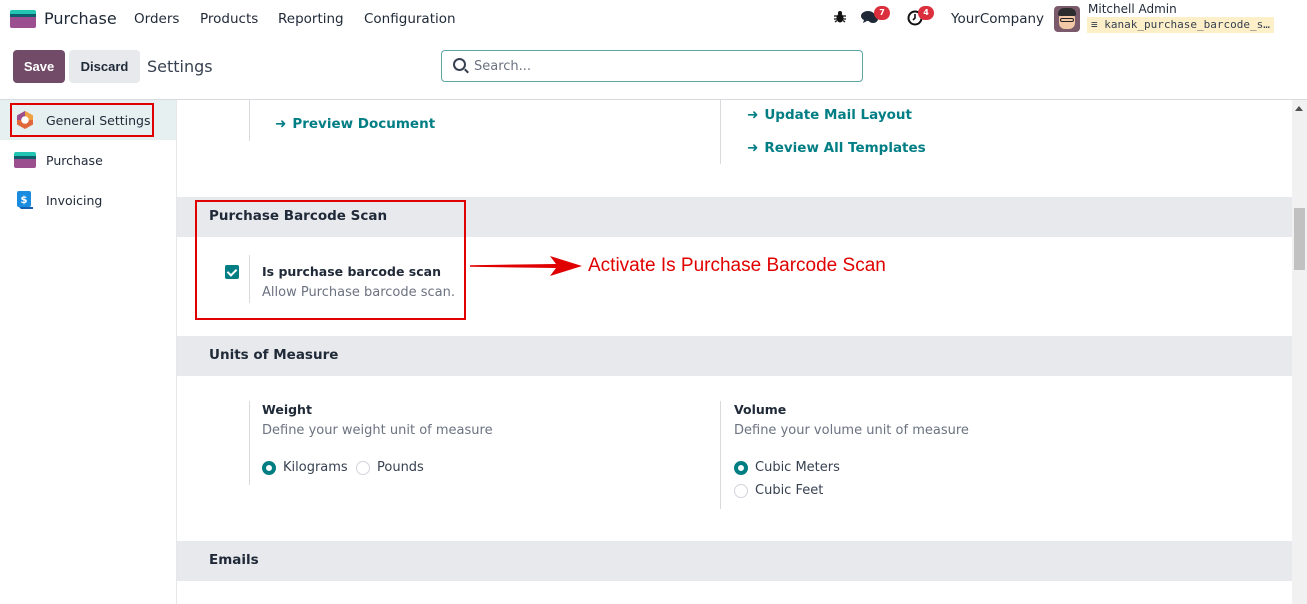 This screenshot has width=1307, height=604. Describe the element at coordinates (232, 272) in the screenshot. I see `barcode-scan-checkbox` at that location.